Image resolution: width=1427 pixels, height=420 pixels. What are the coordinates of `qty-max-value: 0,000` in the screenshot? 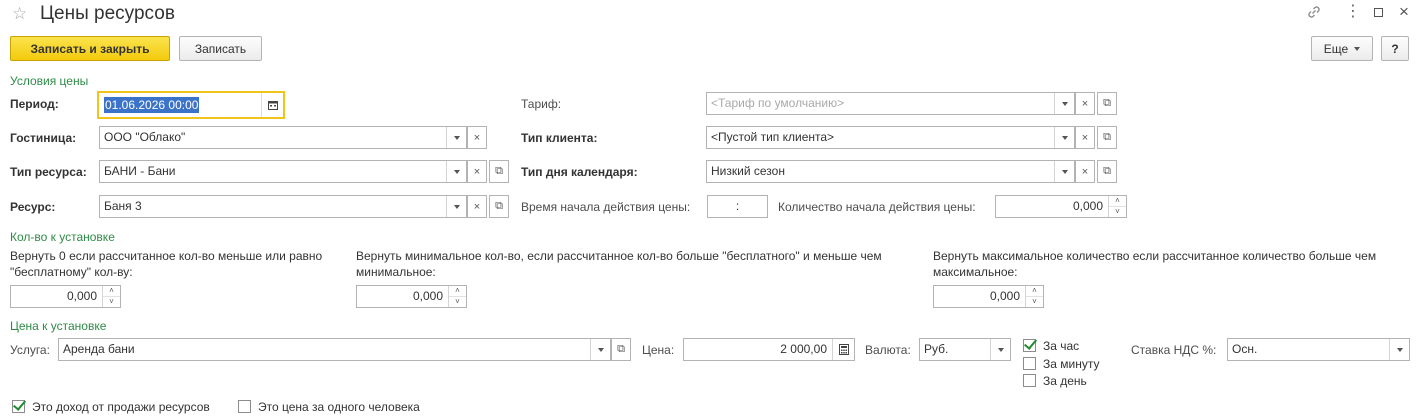 It's located at (1004, 296).